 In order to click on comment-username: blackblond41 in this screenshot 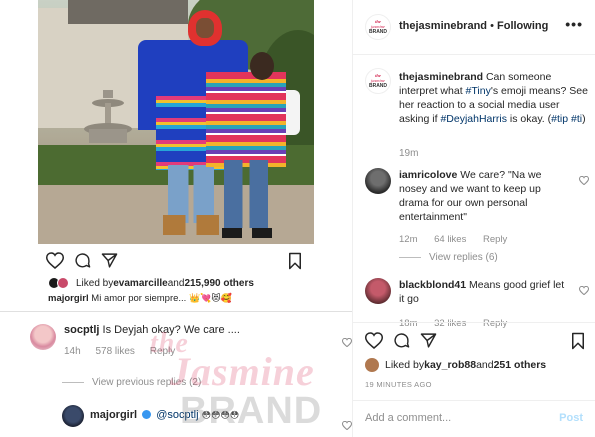, I will do `click(432, 285)`.